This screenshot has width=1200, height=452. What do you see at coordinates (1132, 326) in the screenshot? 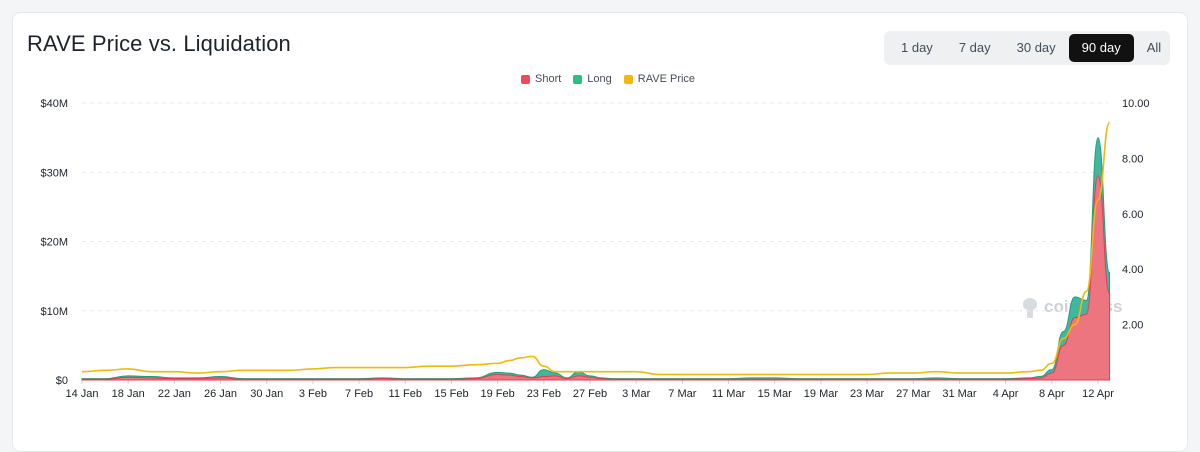
I see `y-right-tick-label: 2.00` at bounding box center [1132, 326].